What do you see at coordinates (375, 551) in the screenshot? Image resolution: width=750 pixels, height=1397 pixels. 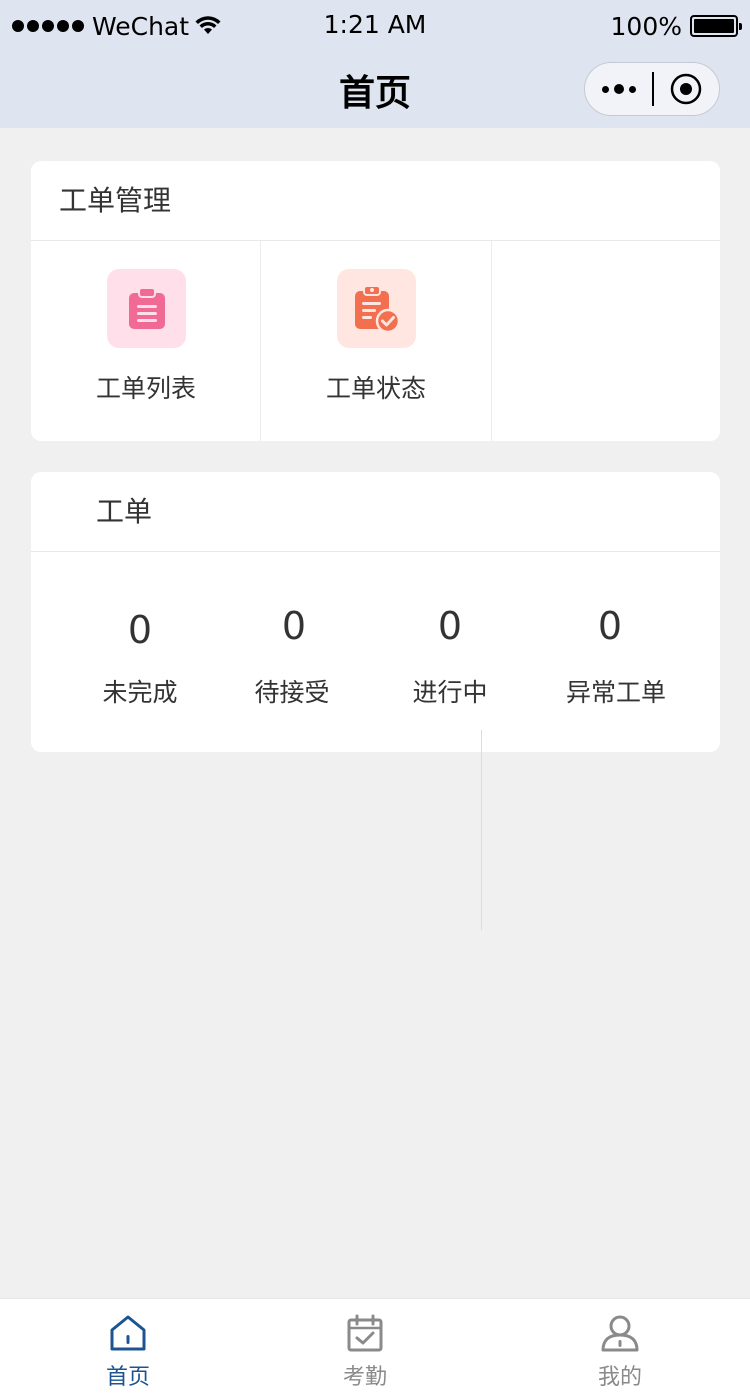 I see `divider` at bounding box center [375, 551].